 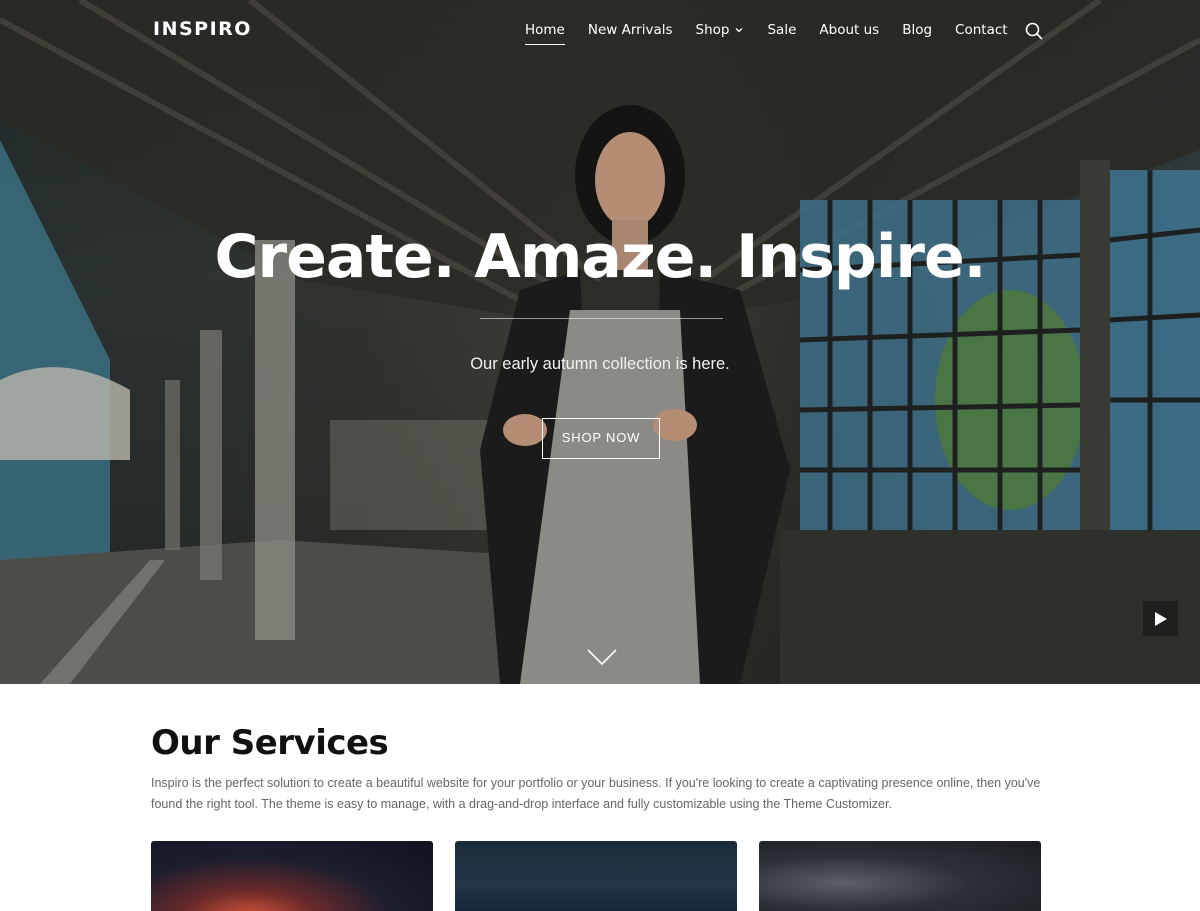 I want to click on shop-now-button: SHOP NOW, so click(x=601, y=438).